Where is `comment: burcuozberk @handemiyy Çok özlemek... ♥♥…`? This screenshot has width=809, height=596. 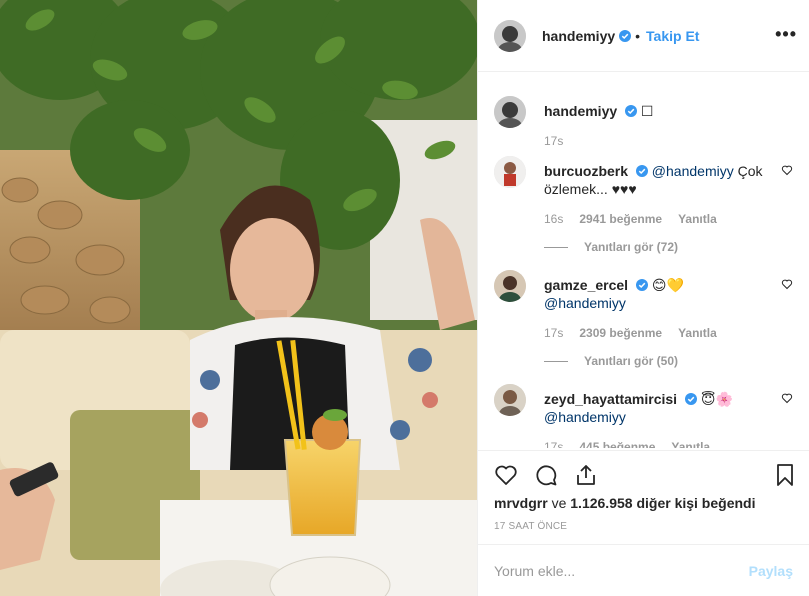 comment: burcuozberk @handemiyy Çok özlemek... ♥♥… is located at coordinates (643, 205).